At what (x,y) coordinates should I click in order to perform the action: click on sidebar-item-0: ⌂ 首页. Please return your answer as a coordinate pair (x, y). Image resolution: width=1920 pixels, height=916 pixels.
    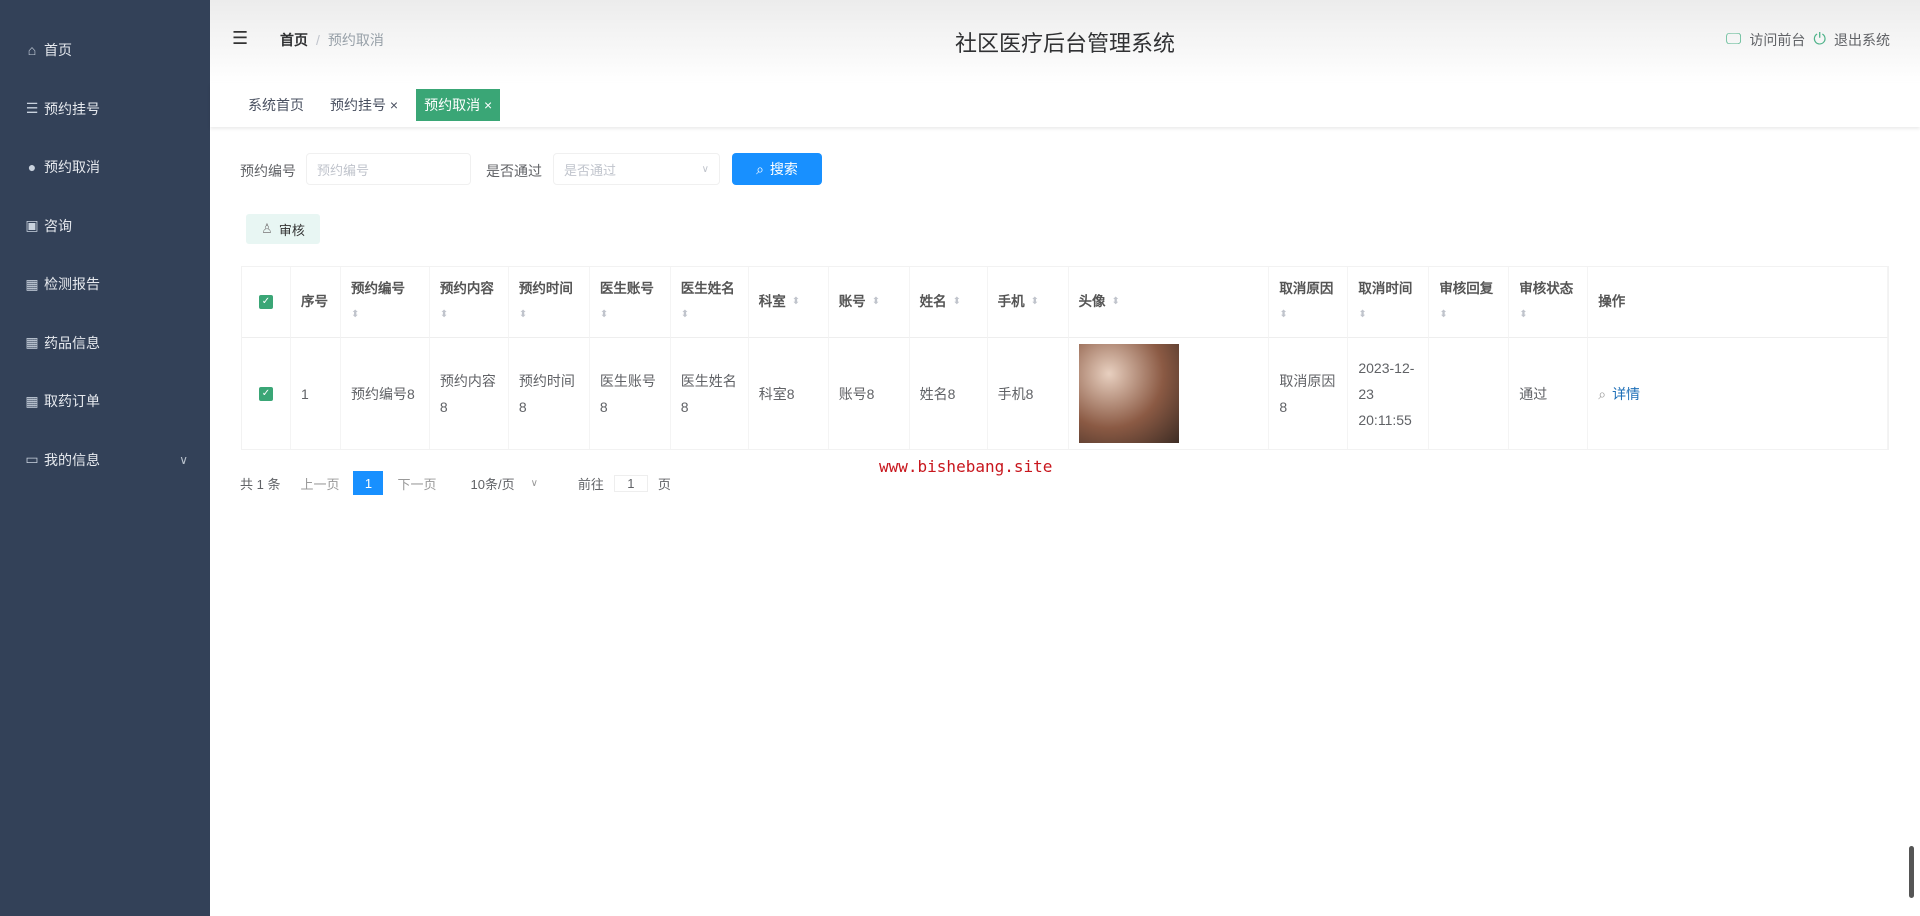
    Looking at the image, I should click on (105, 50).